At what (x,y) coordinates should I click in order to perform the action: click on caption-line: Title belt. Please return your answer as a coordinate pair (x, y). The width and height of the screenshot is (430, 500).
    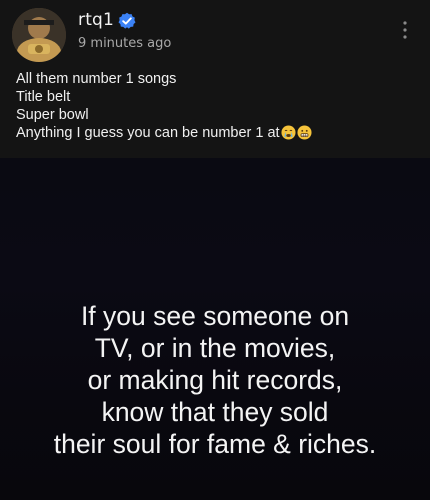
    Looking at the image, I should click on (43, 97).